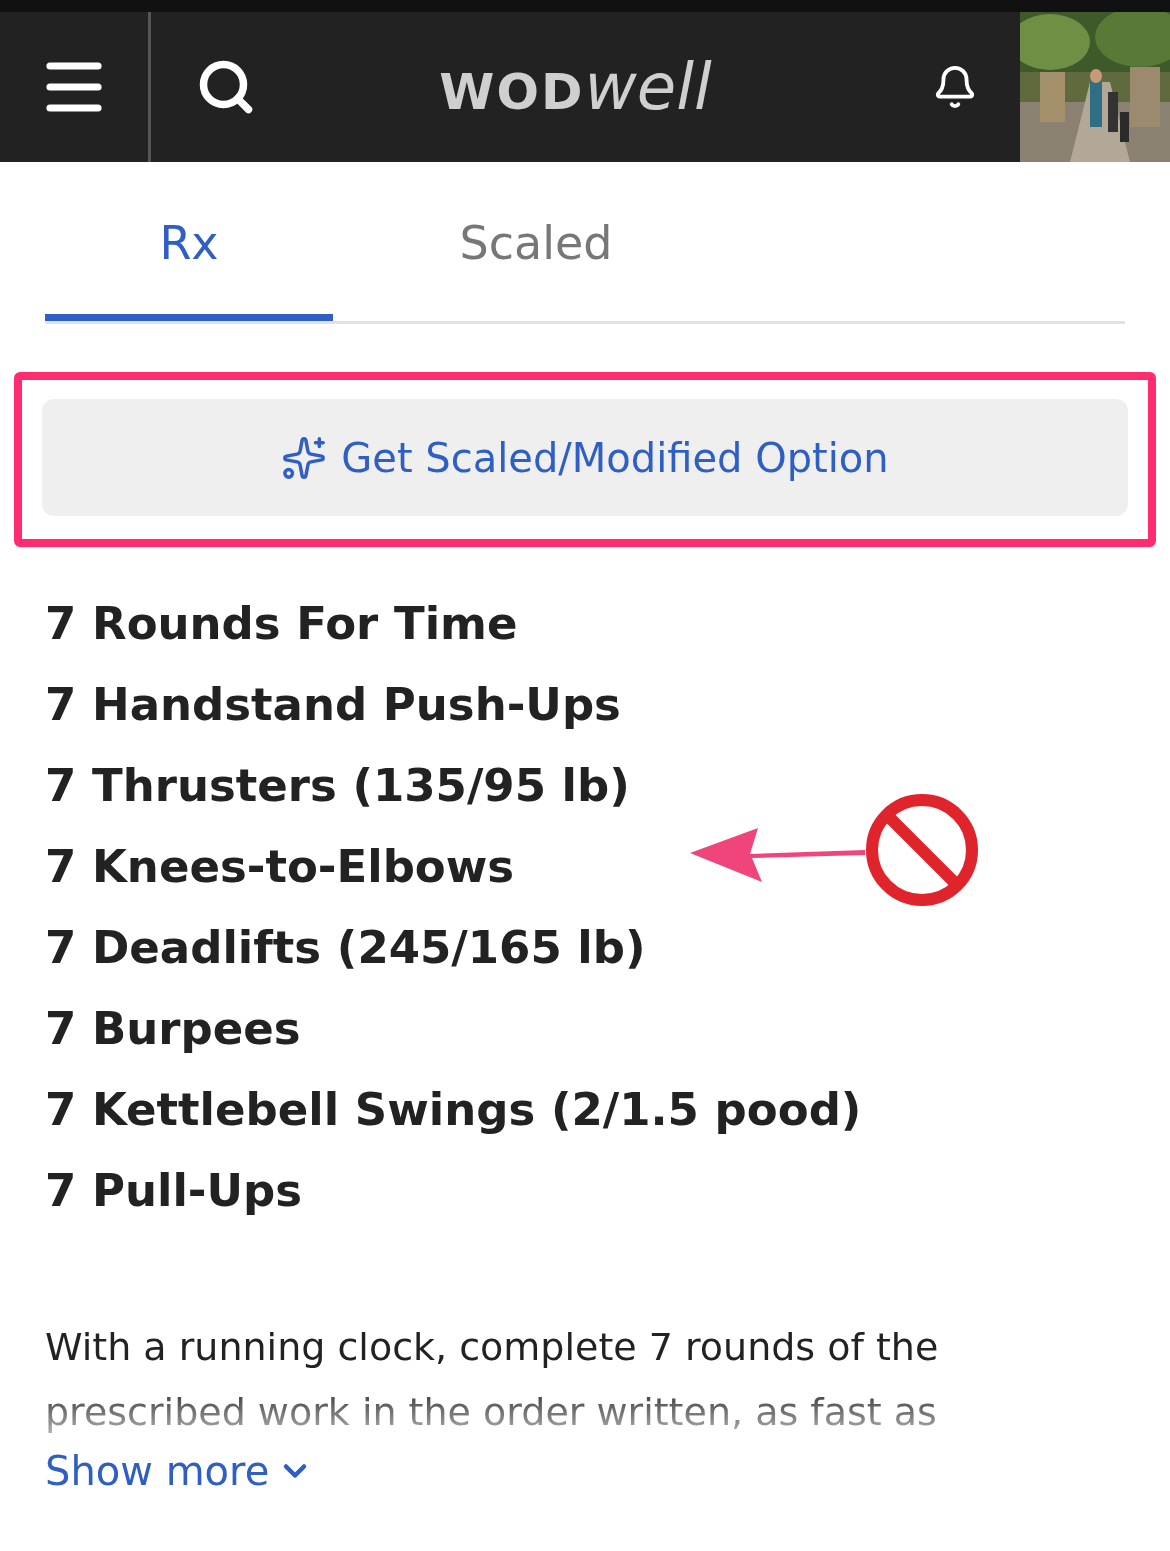 This screenshot has height=1551, width=1170. Describe the element at coordinates (174, 1191) in the screenshot. I see `workout-line: 7 Pull-Ups` at that location.